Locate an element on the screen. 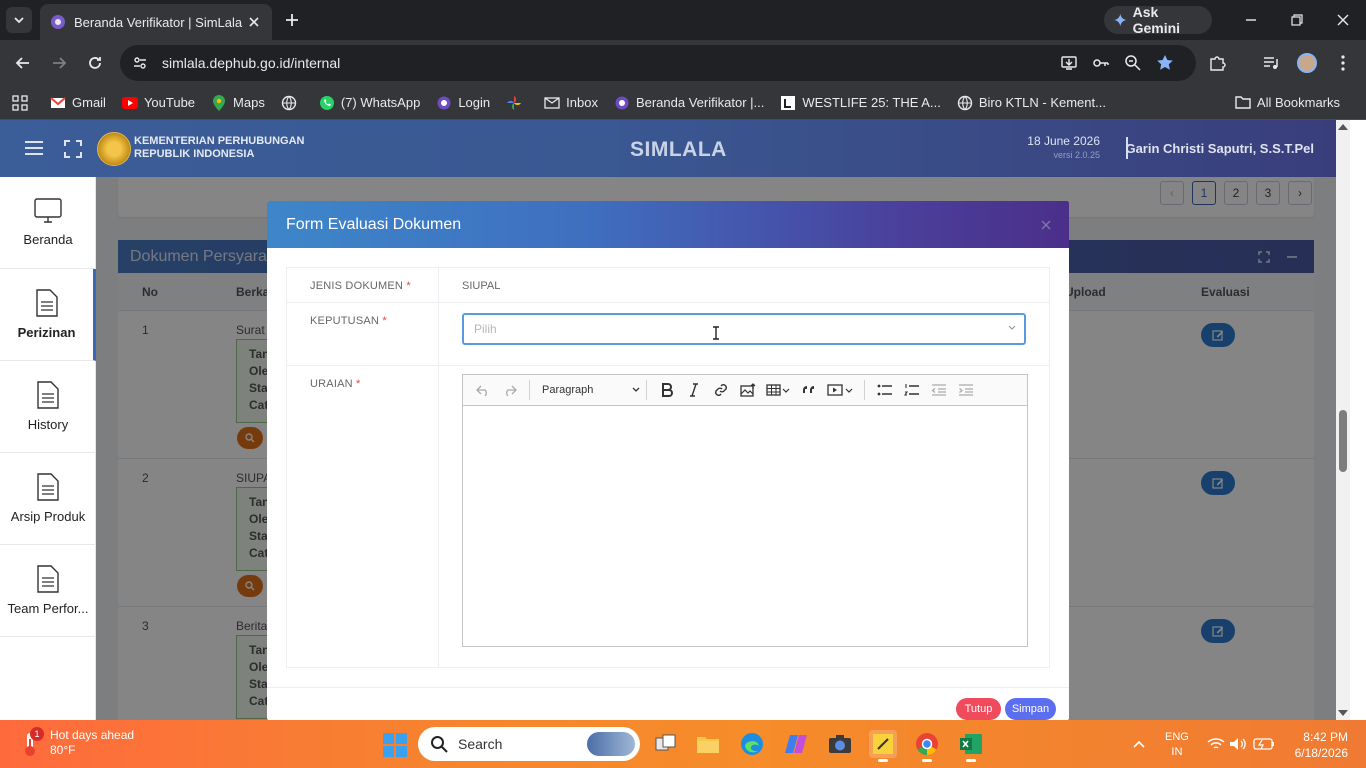  editor-content-area is located at coordinates (745, 526).